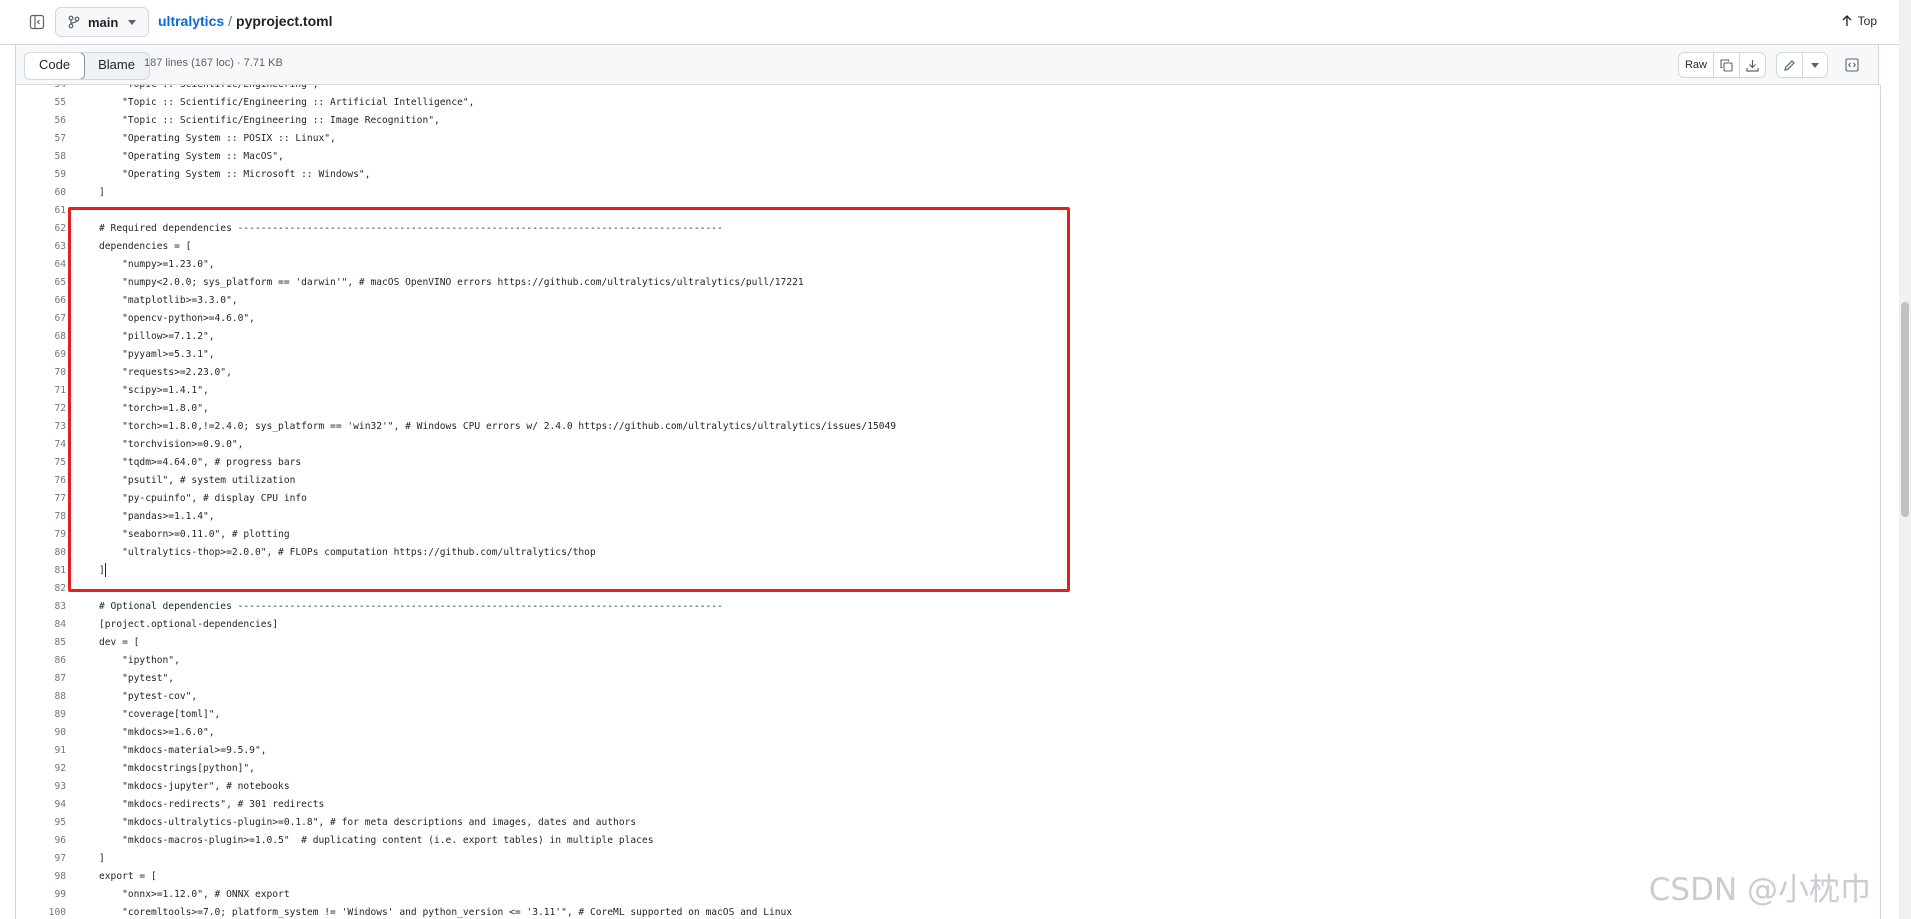  What do you see at coordinates (208, 89) in the screenshot?
I see `line-content: "Topic :: Scientific/Engineering",` at bounding box center [208, 89].